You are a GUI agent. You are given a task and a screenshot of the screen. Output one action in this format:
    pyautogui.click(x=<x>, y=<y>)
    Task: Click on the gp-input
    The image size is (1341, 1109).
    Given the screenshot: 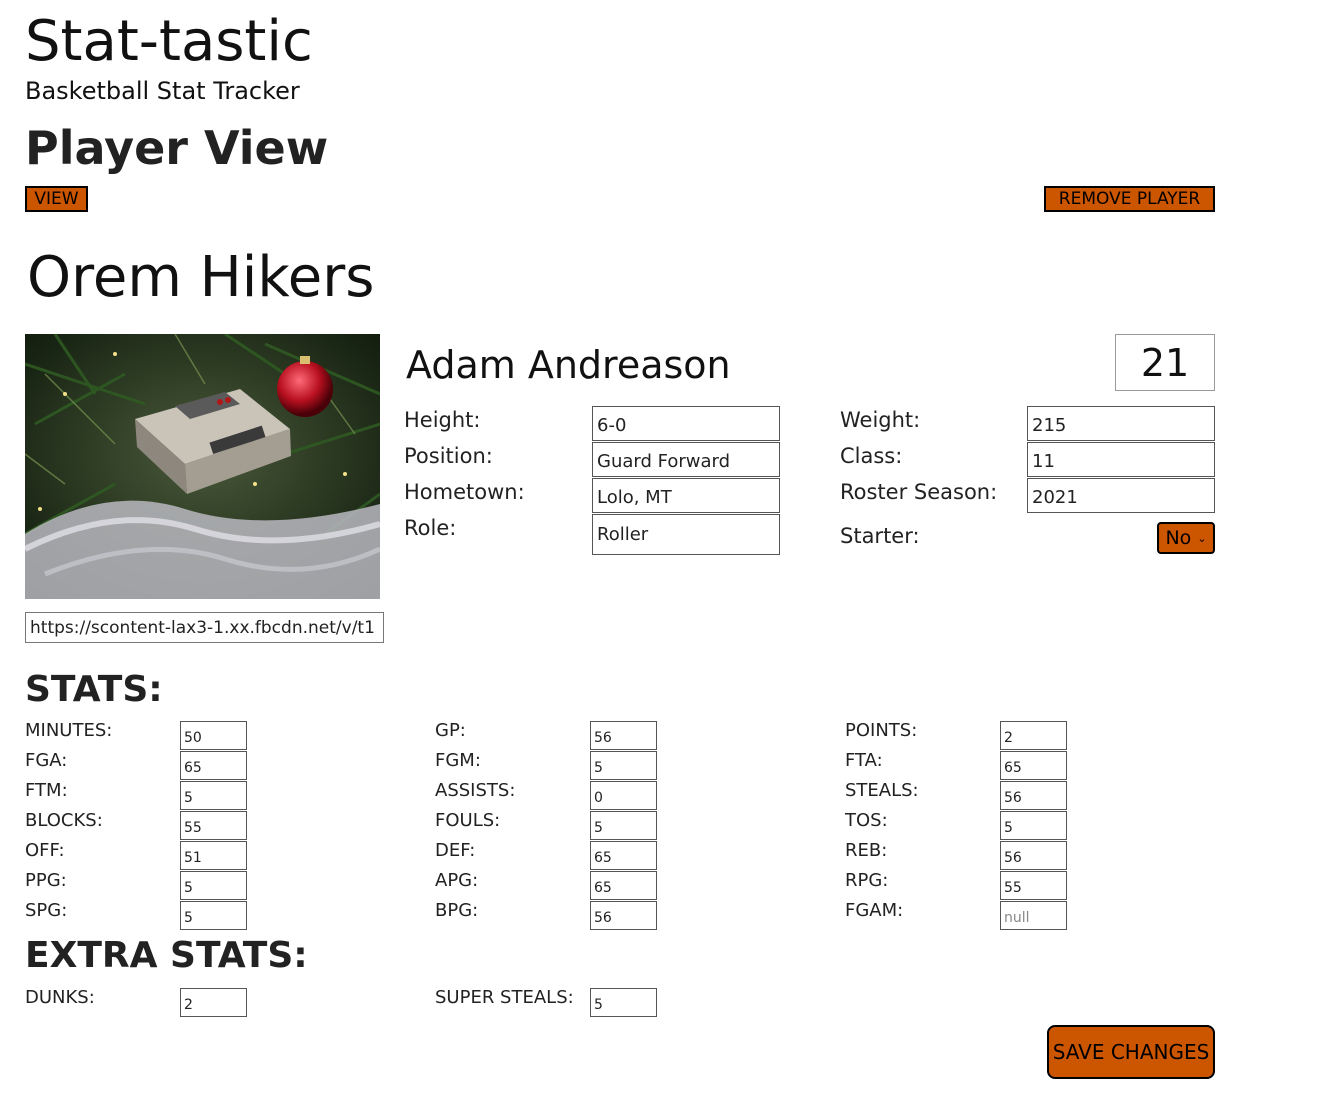 What is the action you would take?
    pyautogui.click(x=623, y=735)
    